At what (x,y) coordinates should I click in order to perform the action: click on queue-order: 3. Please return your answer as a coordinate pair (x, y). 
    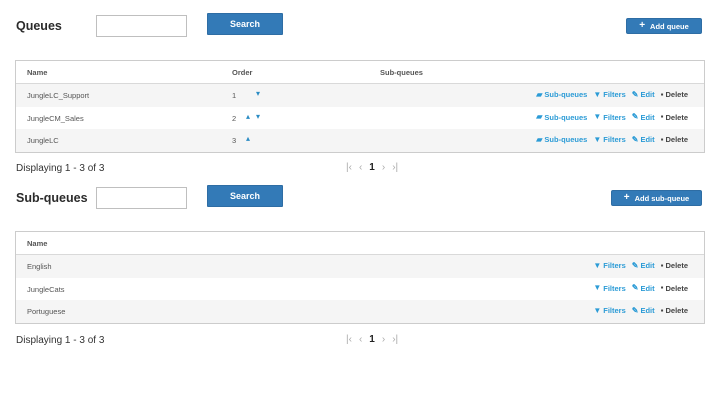
    Looking at the image, I should click on (234, 140).